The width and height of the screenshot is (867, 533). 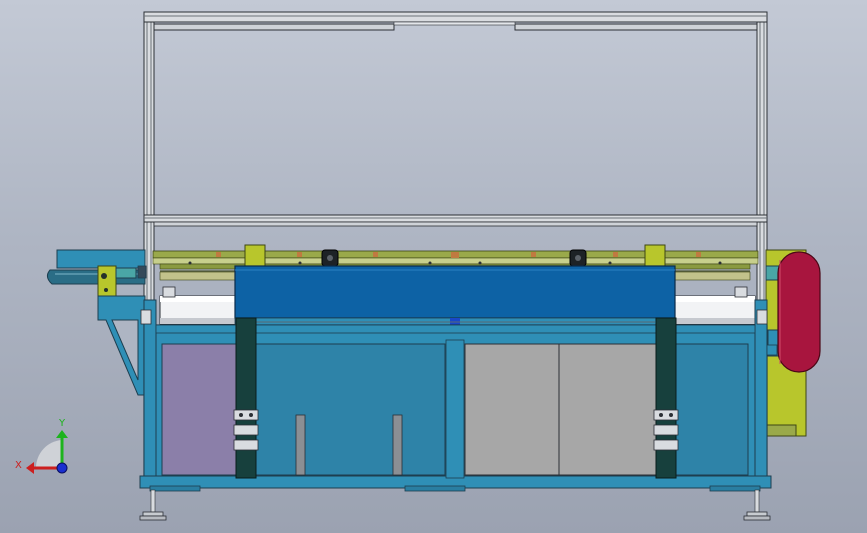 What do you see at coordinates (607, 409) in the screenshot?
I see `panel-gray-right` at bounding box center [607, 409].